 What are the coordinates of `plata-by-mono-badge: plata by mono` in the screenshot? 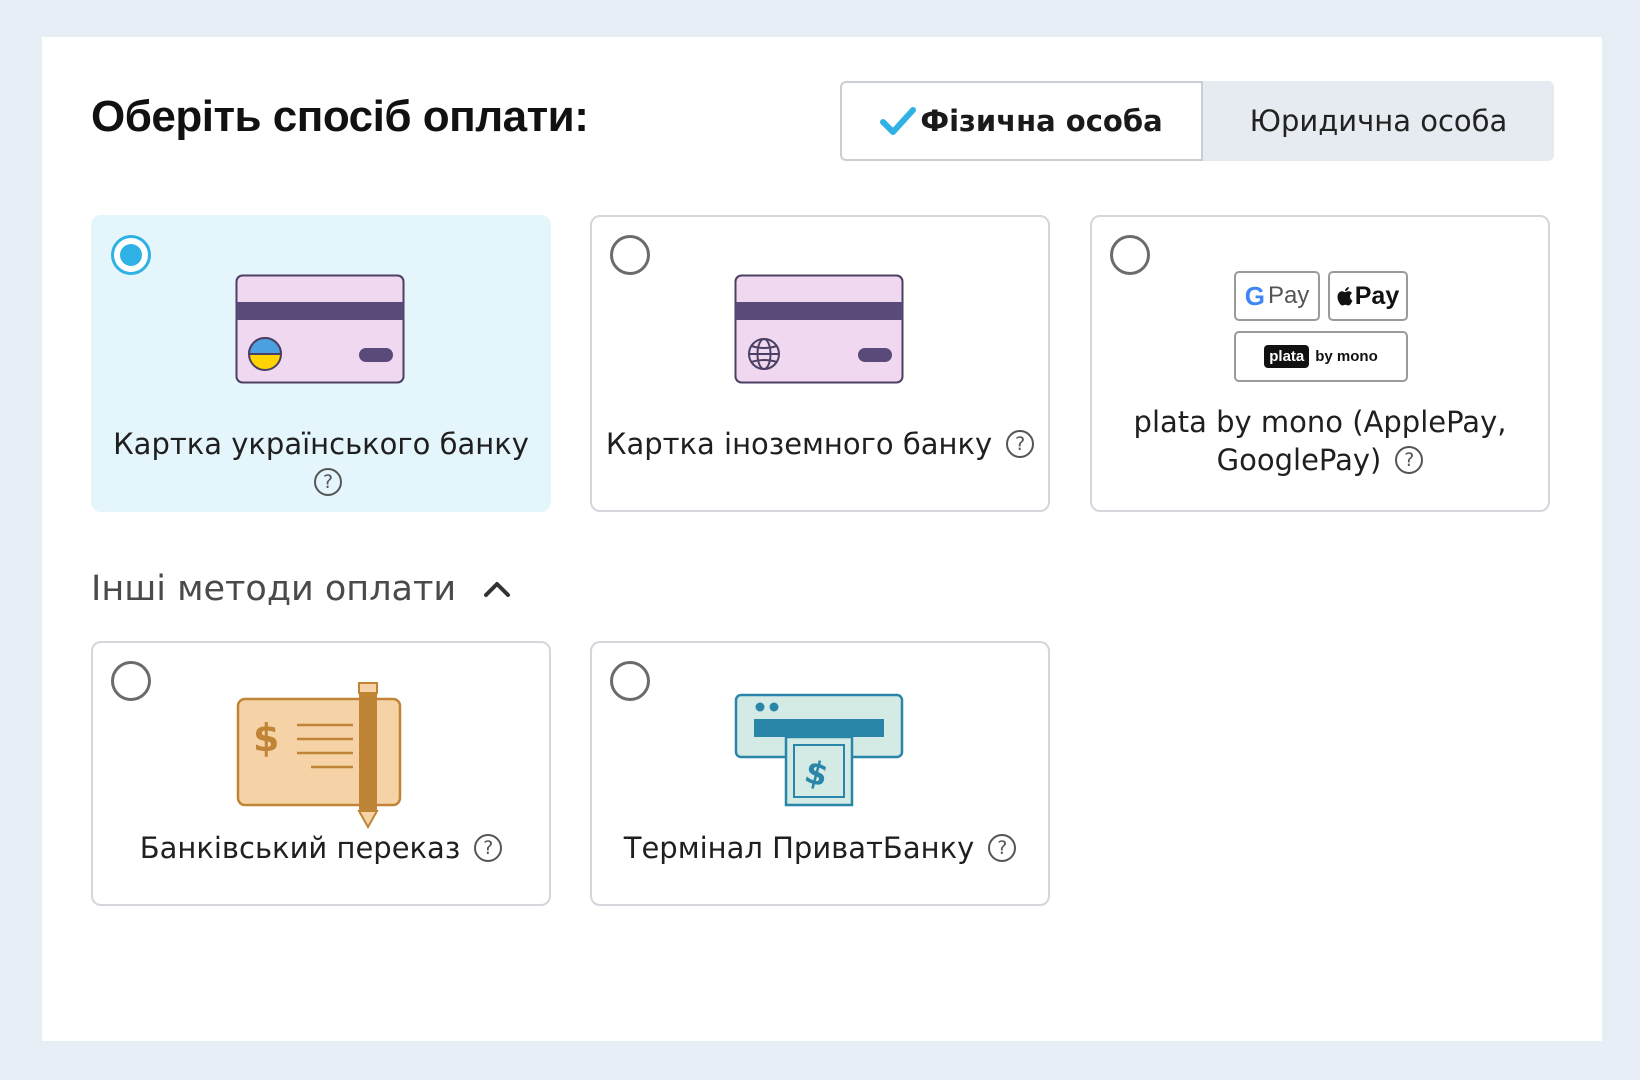 It's located at (1321, 356).